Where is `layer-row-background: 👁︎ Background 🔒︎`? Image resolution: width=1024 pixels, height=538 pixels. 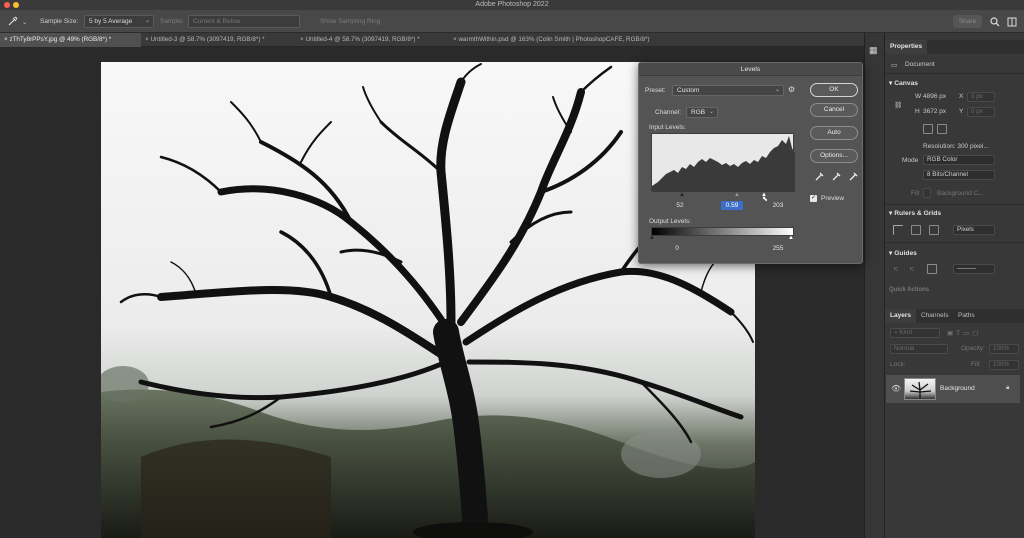
layer-row-background: 👁︎ Background 🔒︎ is located at coordinates (953, 389).